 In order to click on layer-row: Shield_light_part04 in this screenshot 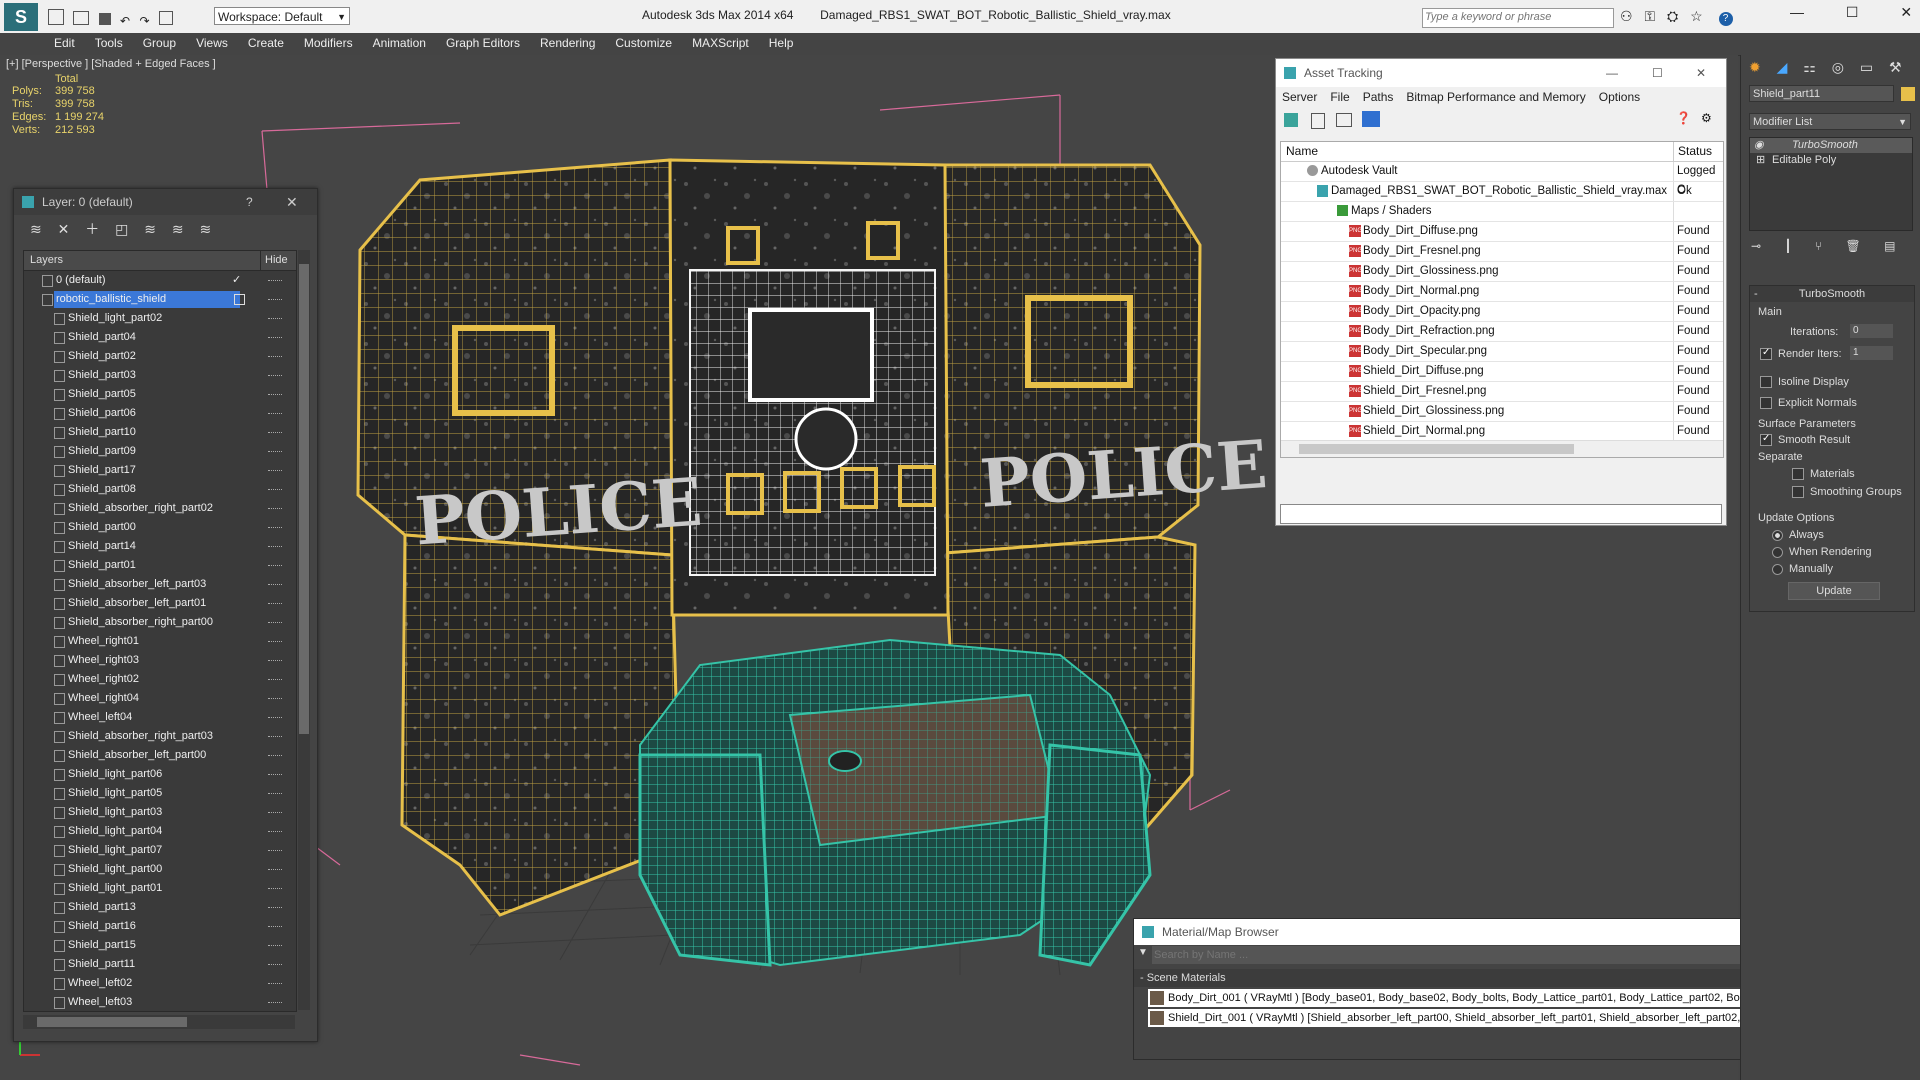, I will do `click(160, 831)`.